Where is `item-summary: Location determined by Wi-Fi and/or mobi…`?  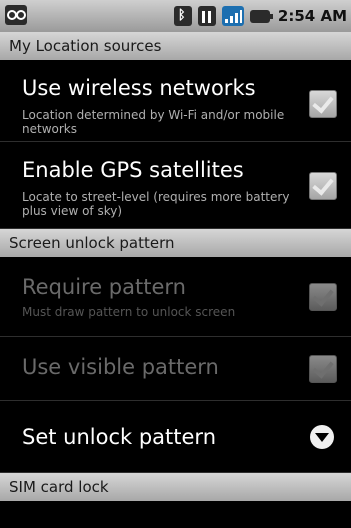
item-summary: Location determined by Wi-Fi and/or mobi… is located at coordinates (153, 122).